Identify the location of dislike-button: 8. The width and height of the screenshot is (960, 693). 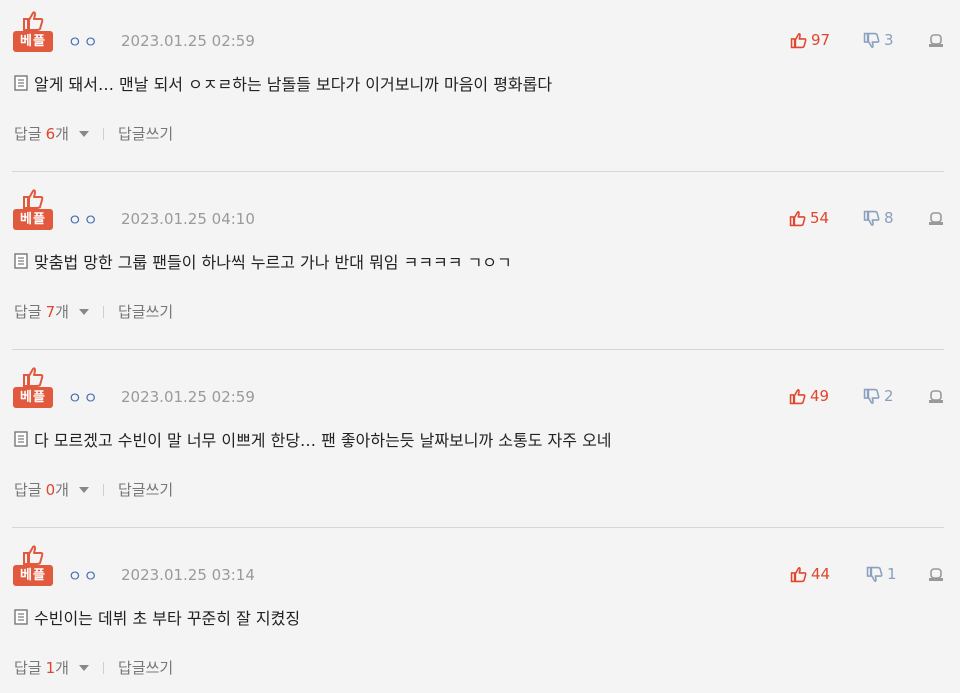
(878, 218).